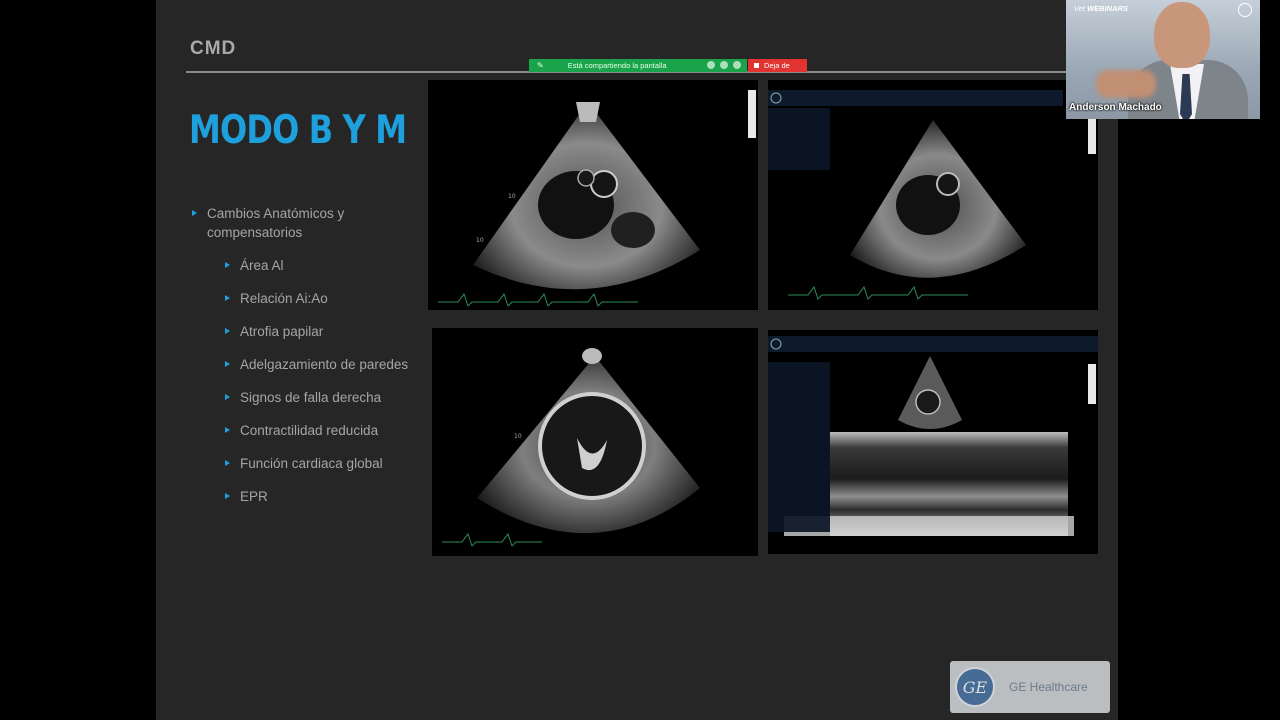  I want to click on ultrasound-image-top-left: 10 10, so click(593, 195).